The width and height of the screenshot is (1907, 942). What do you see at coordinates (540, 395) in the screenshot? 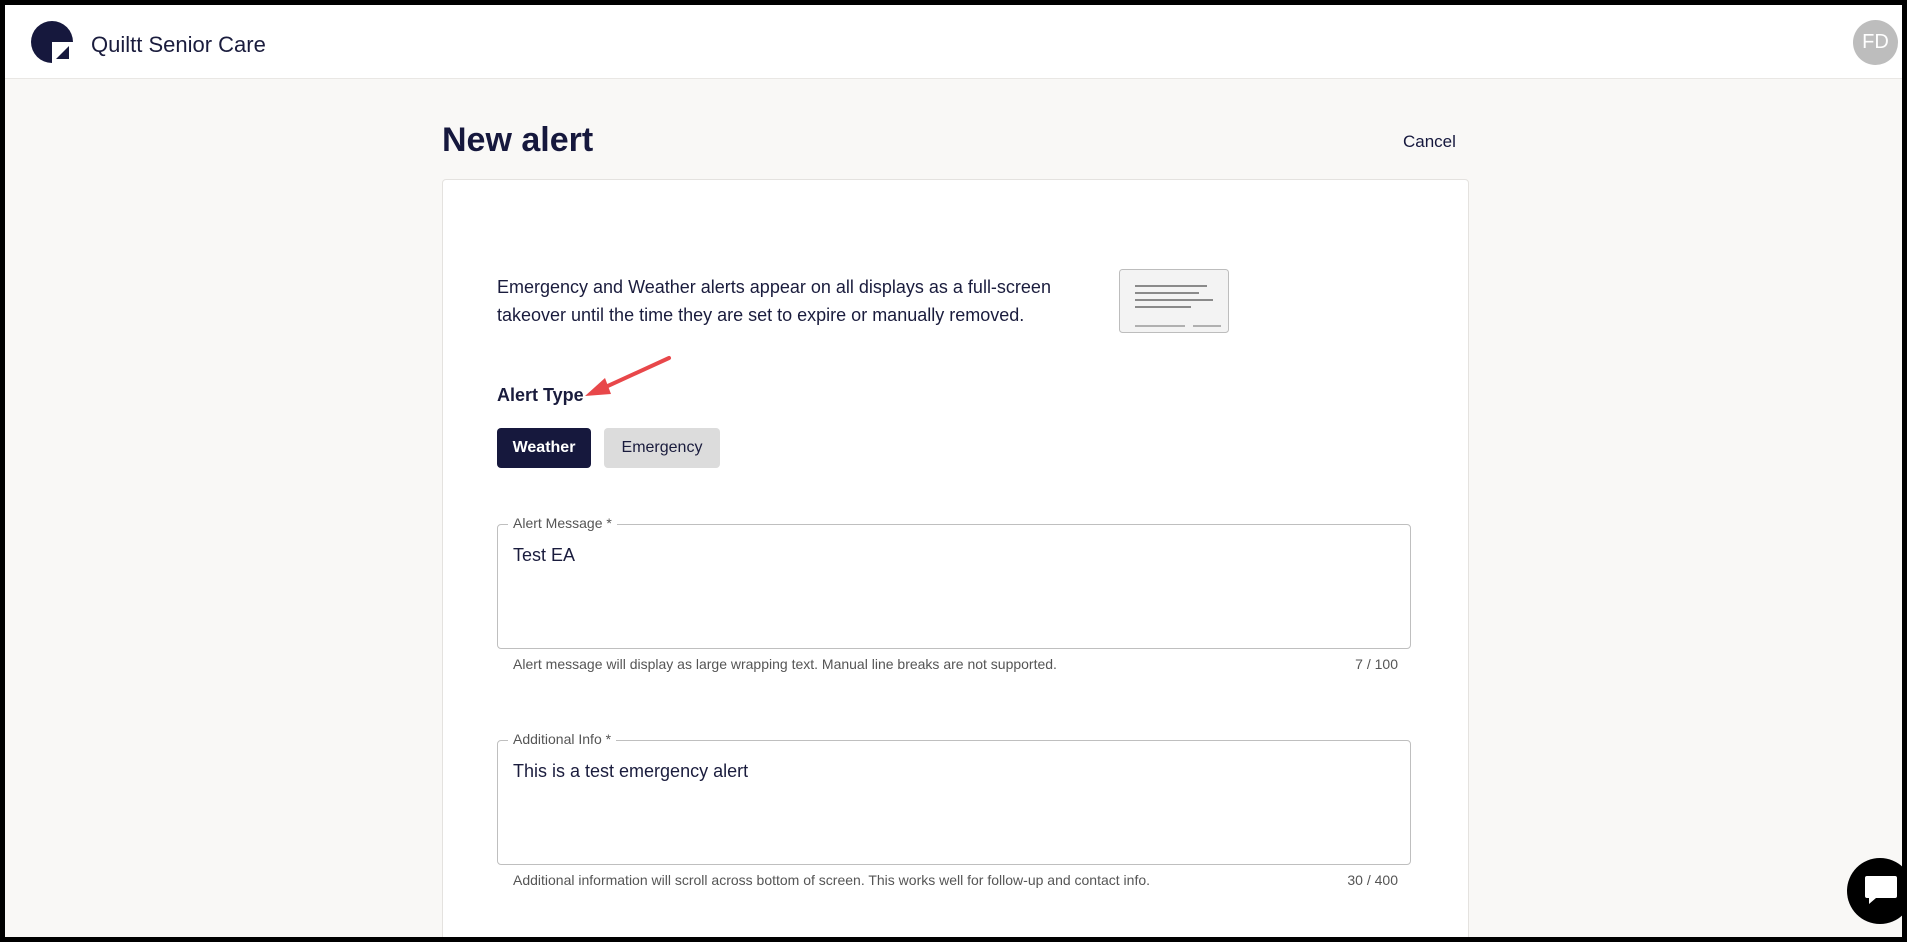
I see `alert-type-label: Alert Type` at bounding box center [540, 395].